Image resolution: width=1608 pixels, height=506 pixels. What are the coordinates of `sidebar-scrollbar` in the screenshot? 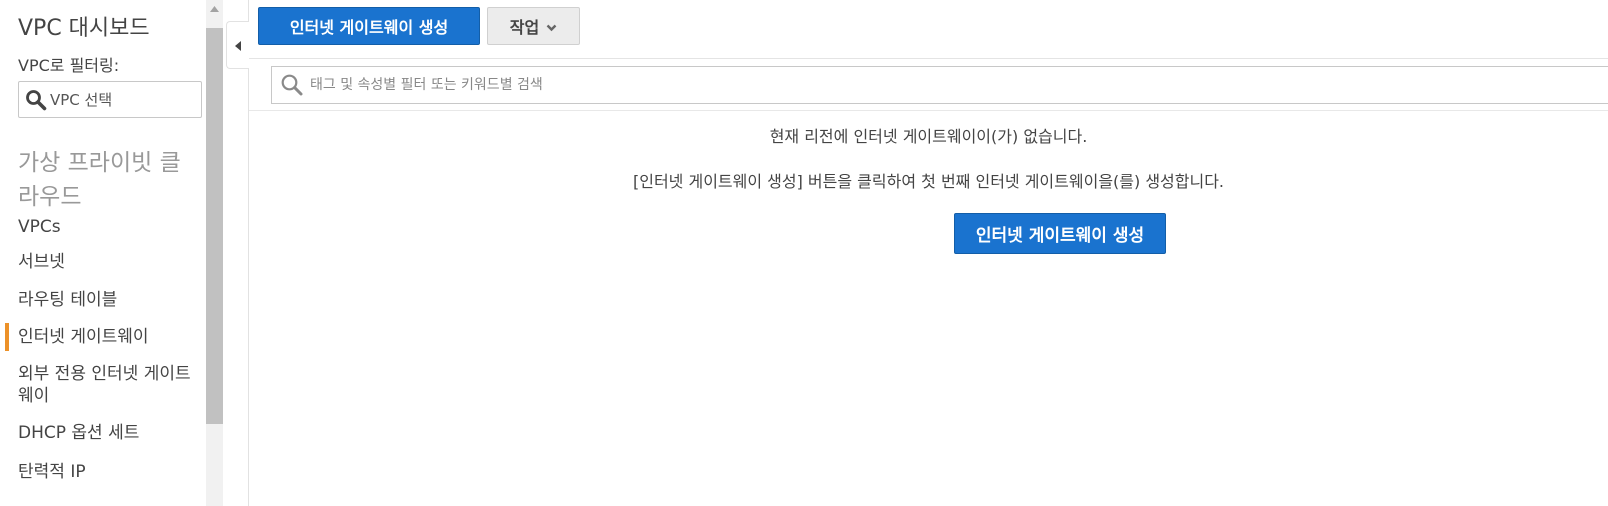 It's located at (214, 253).